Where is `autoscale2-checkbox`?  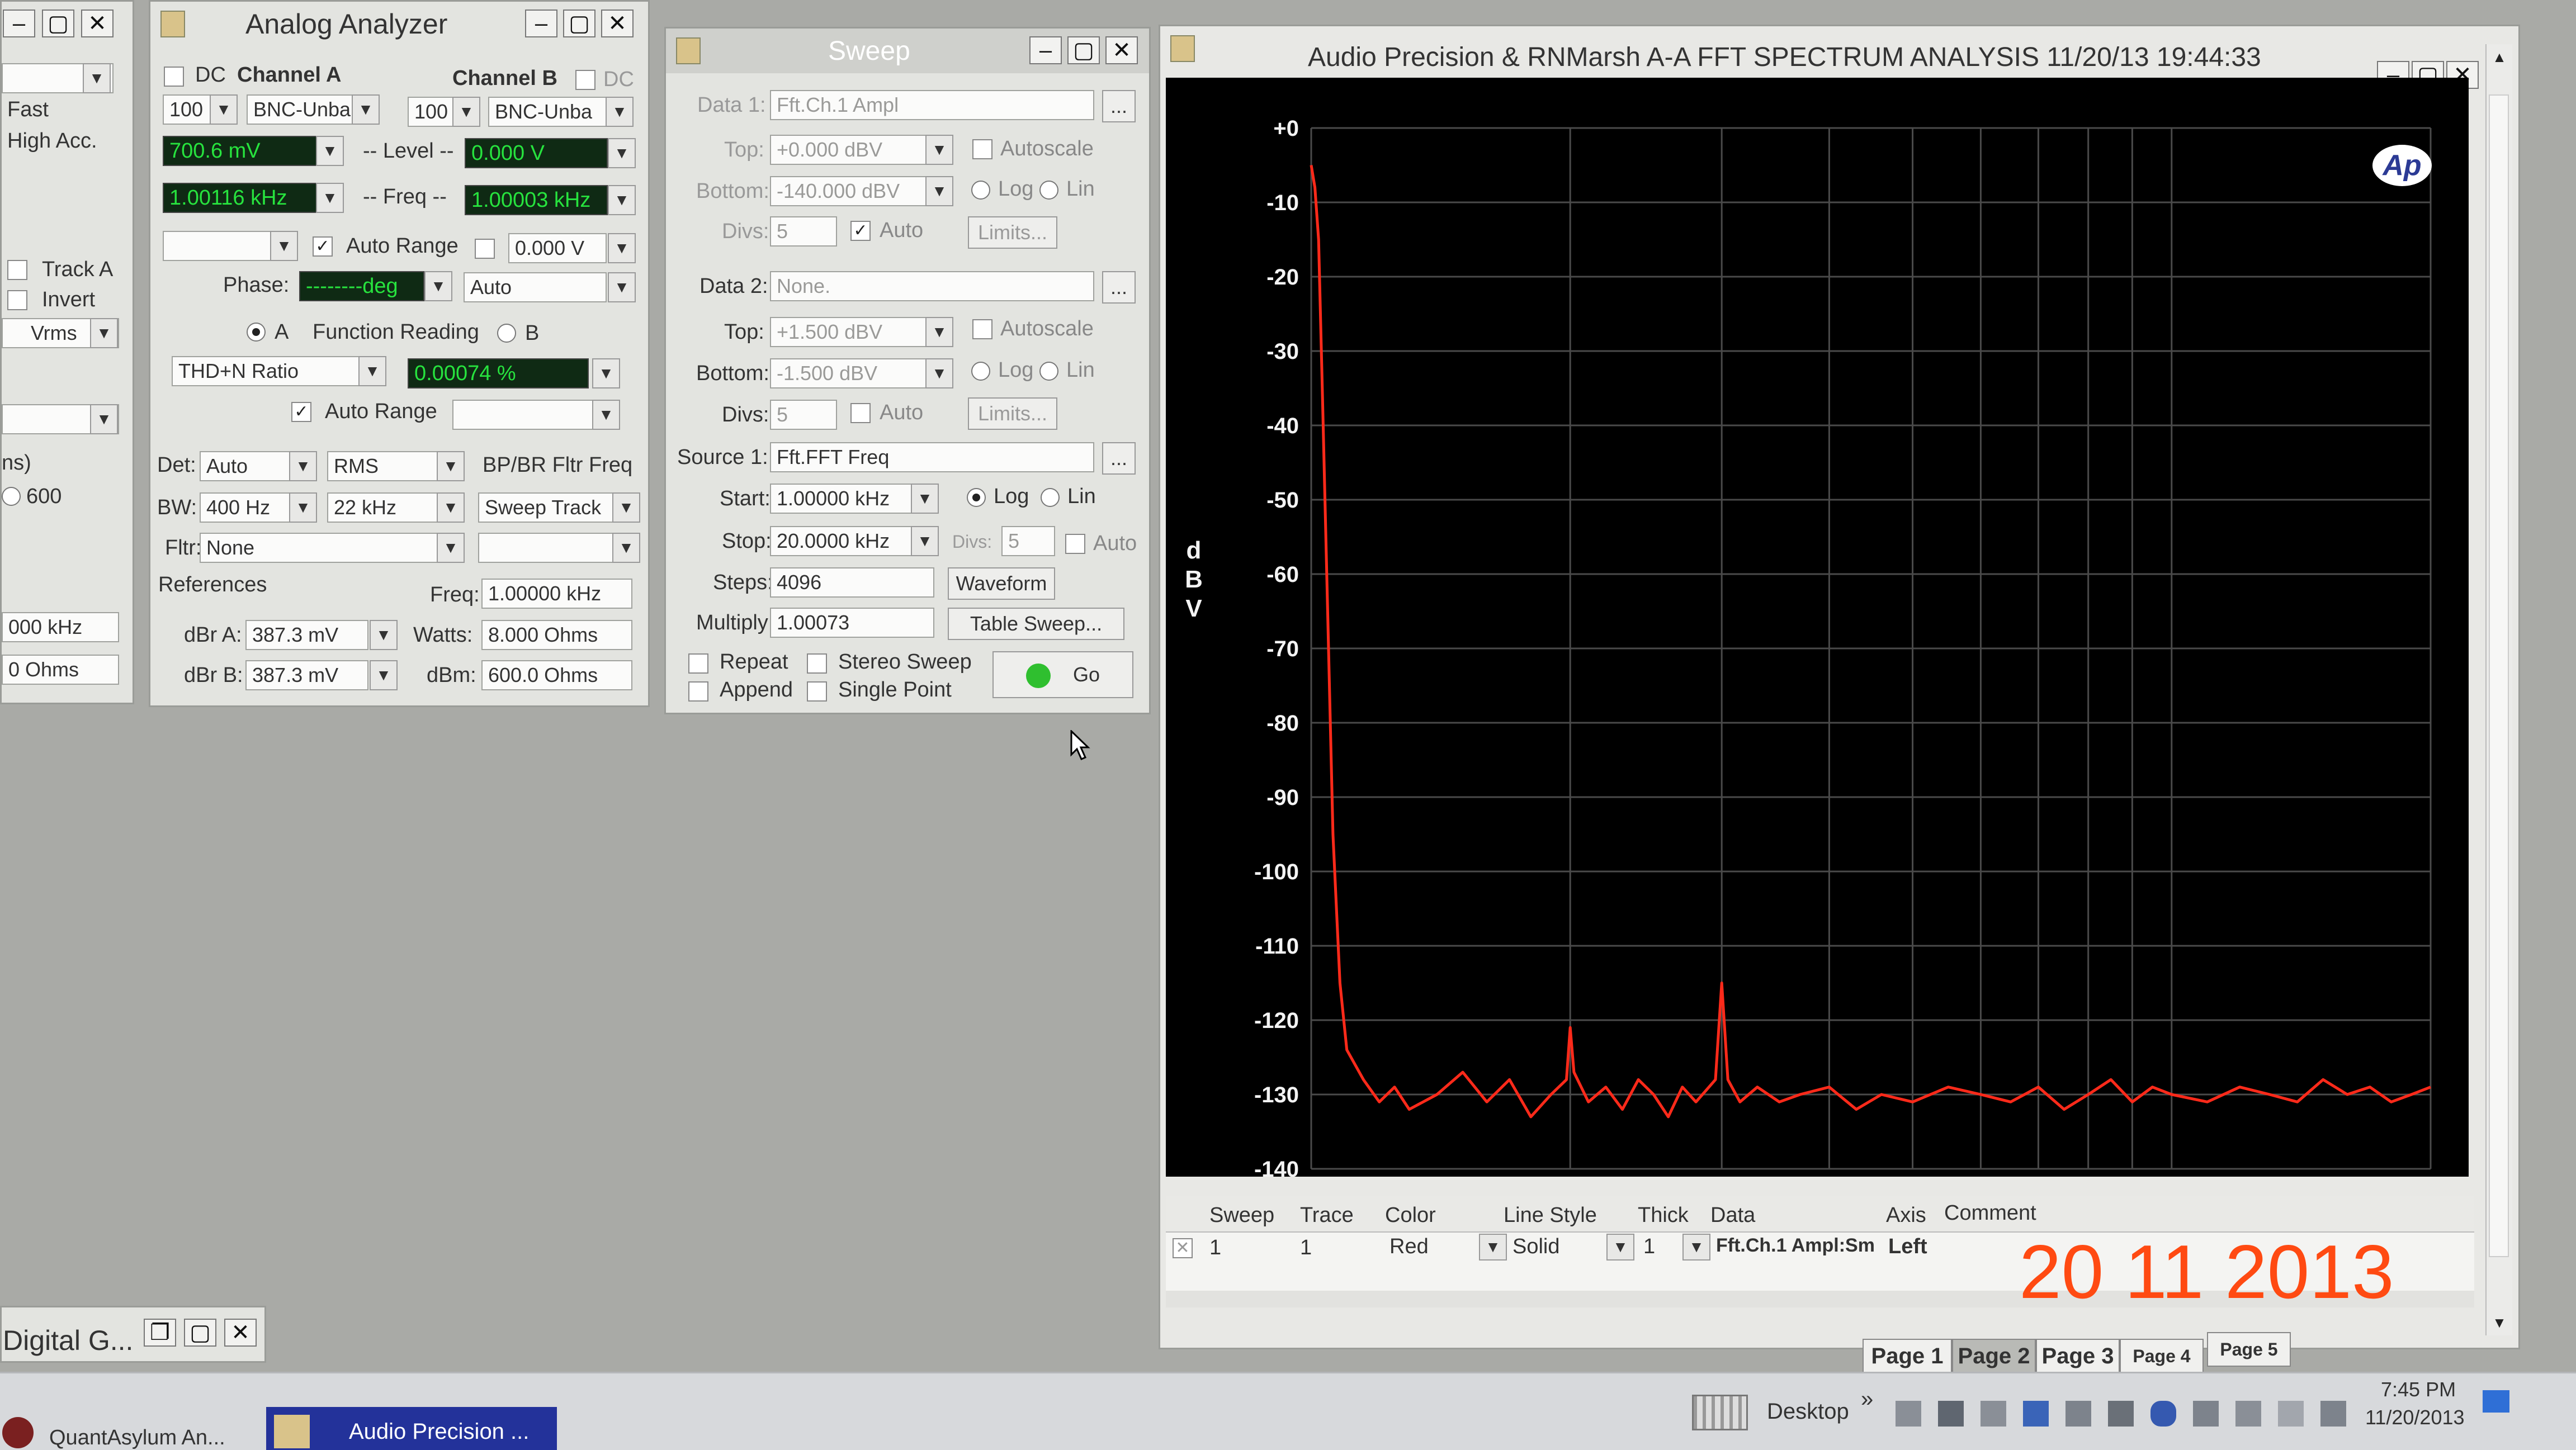
autoscale2-checkbox is located at coordinates (982, 329).